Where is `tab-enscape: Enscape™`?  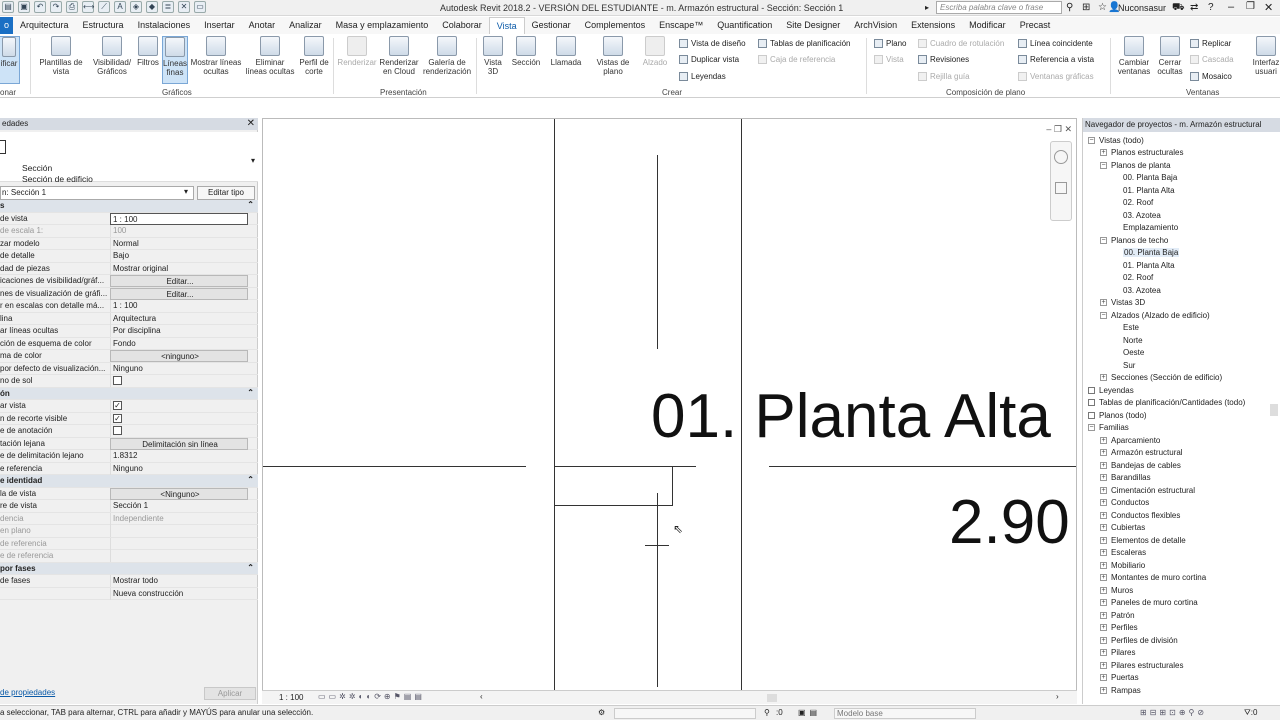
tab-enscape: Enscape™ is located at coordinates (681, 25).